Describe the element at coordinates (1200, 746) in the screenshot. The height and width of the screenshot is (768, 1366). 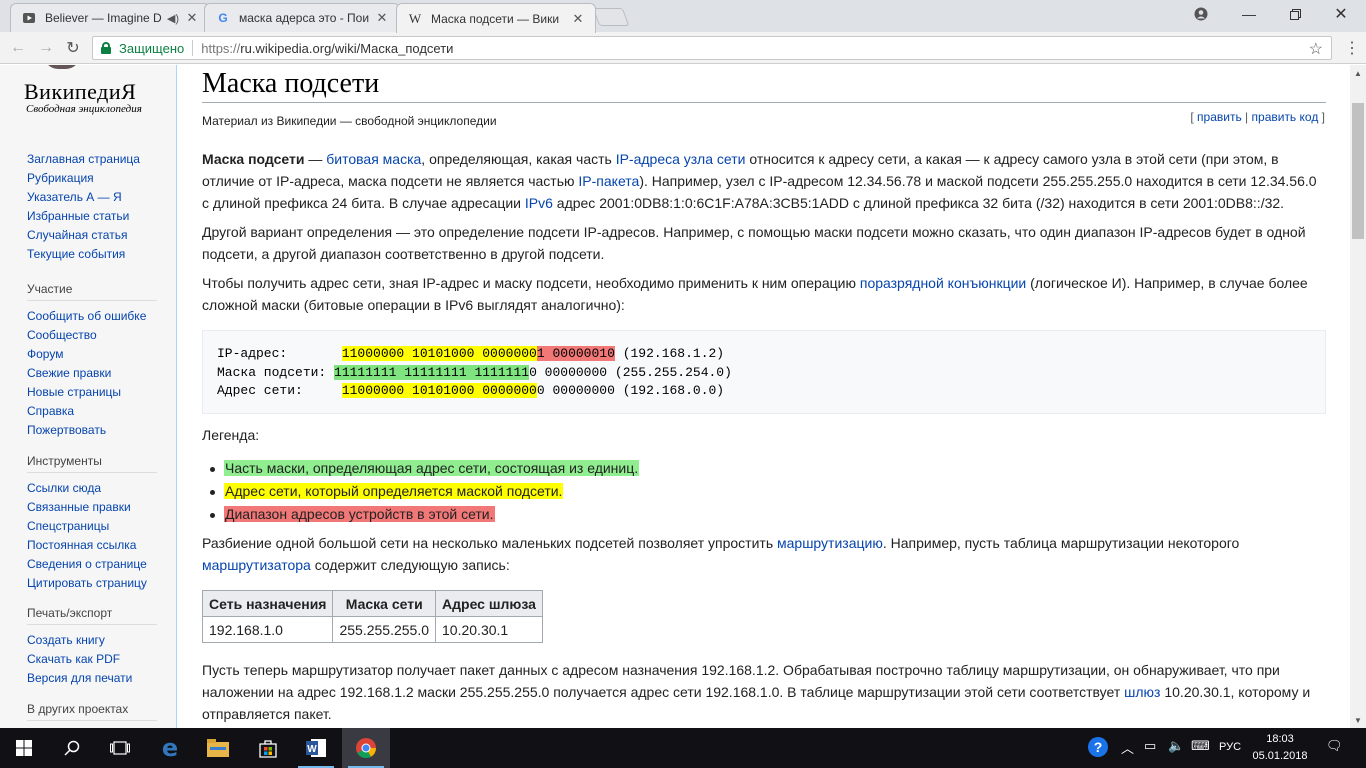
I see `keyboard-icon: ⌨` at that location.